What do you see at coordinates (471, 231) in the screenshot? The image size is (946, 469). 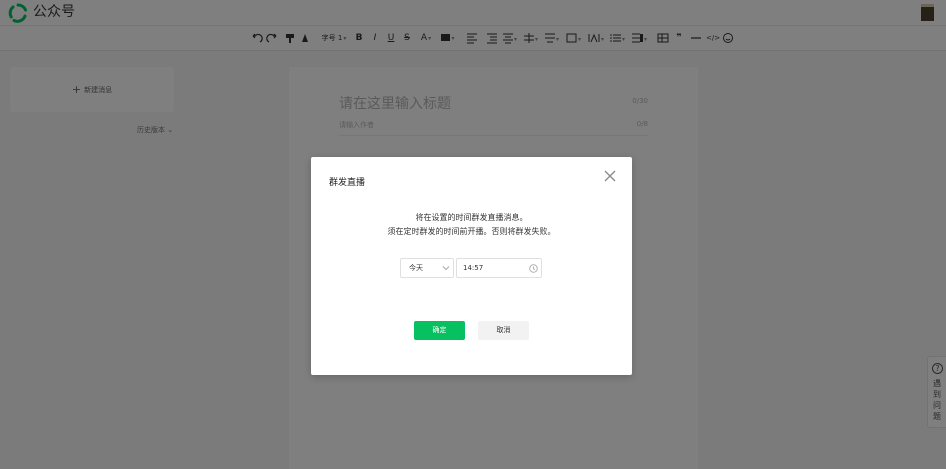 I see `dialog-message-line2: 须在定时群发的时间前开播。否则将群发失败。` at bounding box center [471, 231].